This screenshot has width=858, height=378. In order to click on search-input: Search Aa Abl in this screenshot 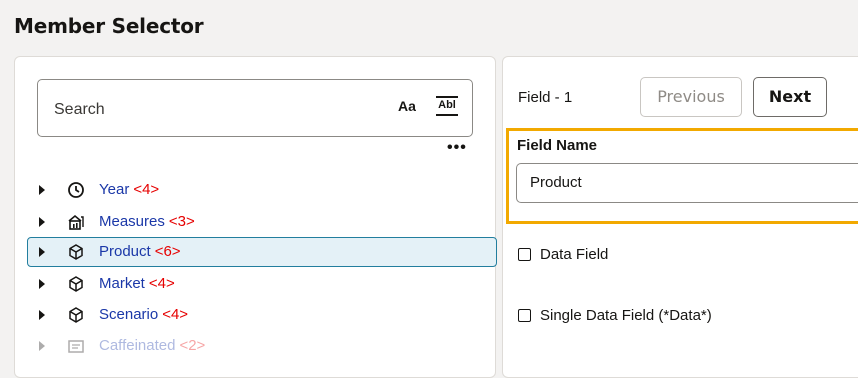, I will do `click(255, 108)`.